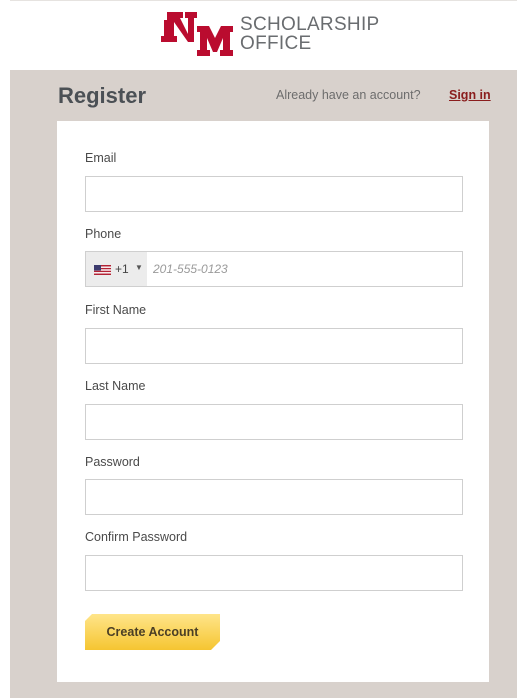 This screenshot has width=517, height=698. I want to click on register-heading: Register, so click(102, 95).